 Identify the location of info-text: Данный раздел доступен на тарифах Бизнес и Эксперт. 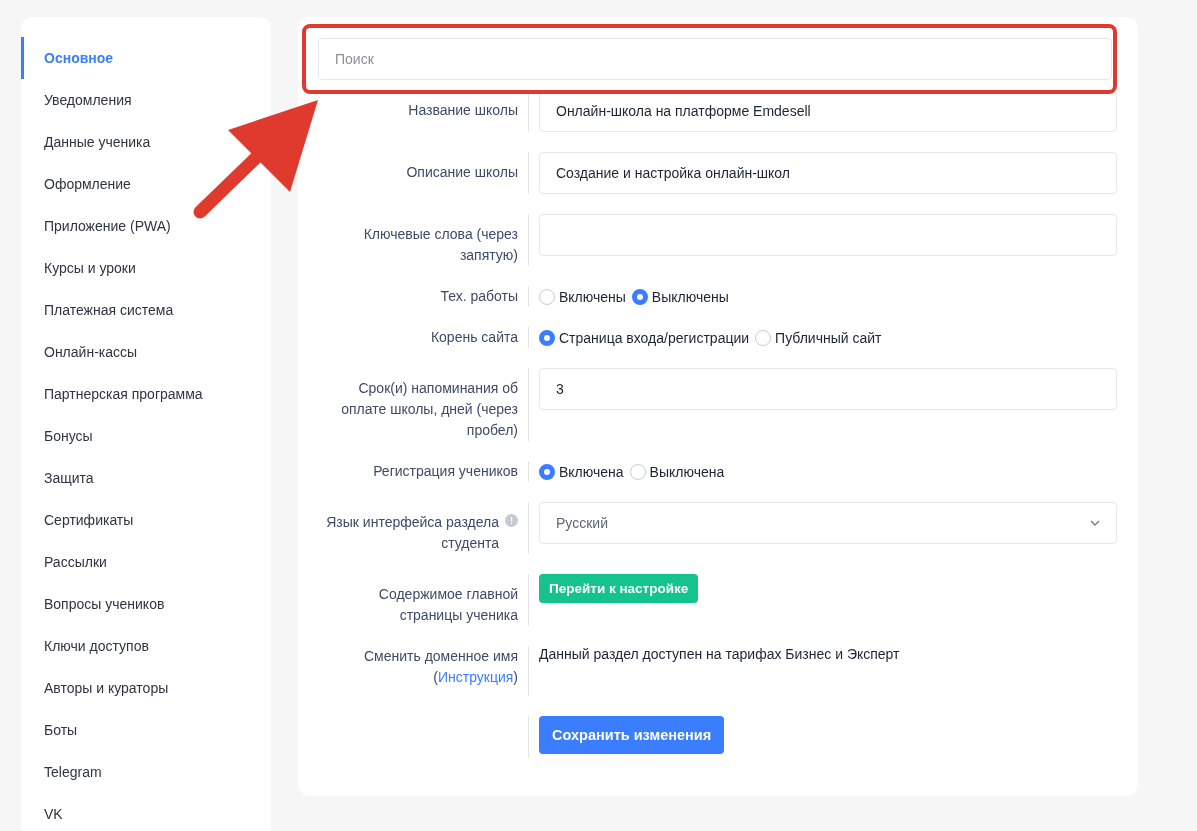
(719, 654).